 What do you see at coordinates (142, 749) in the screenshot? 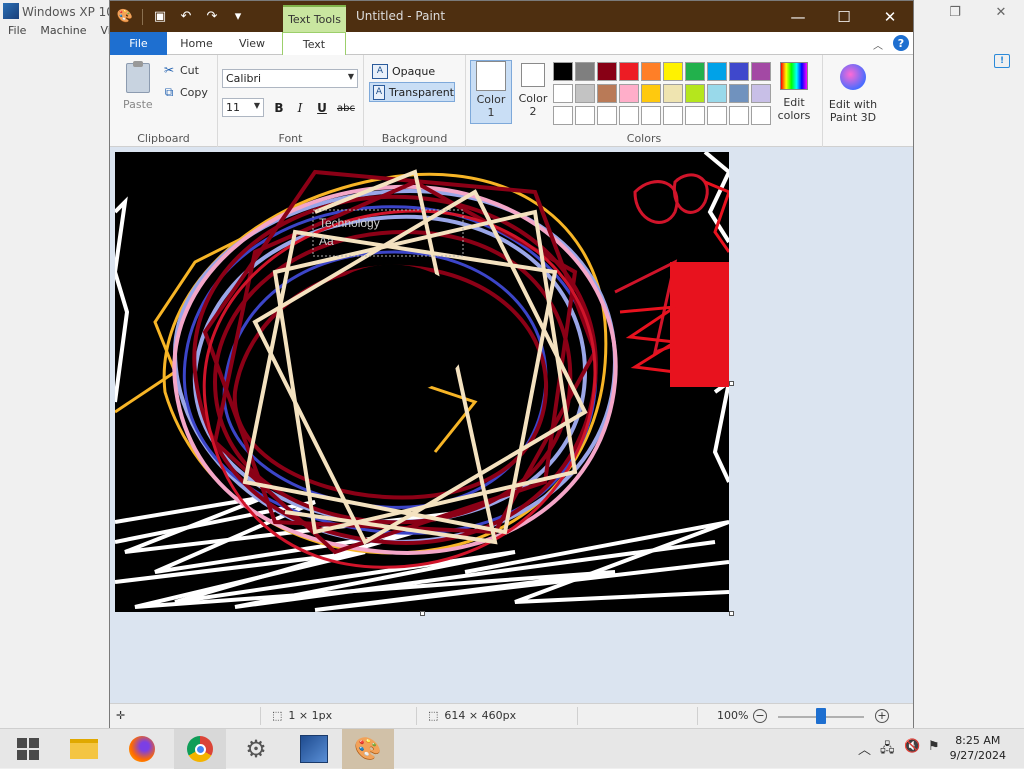
I see `taskbar-firefox` at bounding box center [142, 749].